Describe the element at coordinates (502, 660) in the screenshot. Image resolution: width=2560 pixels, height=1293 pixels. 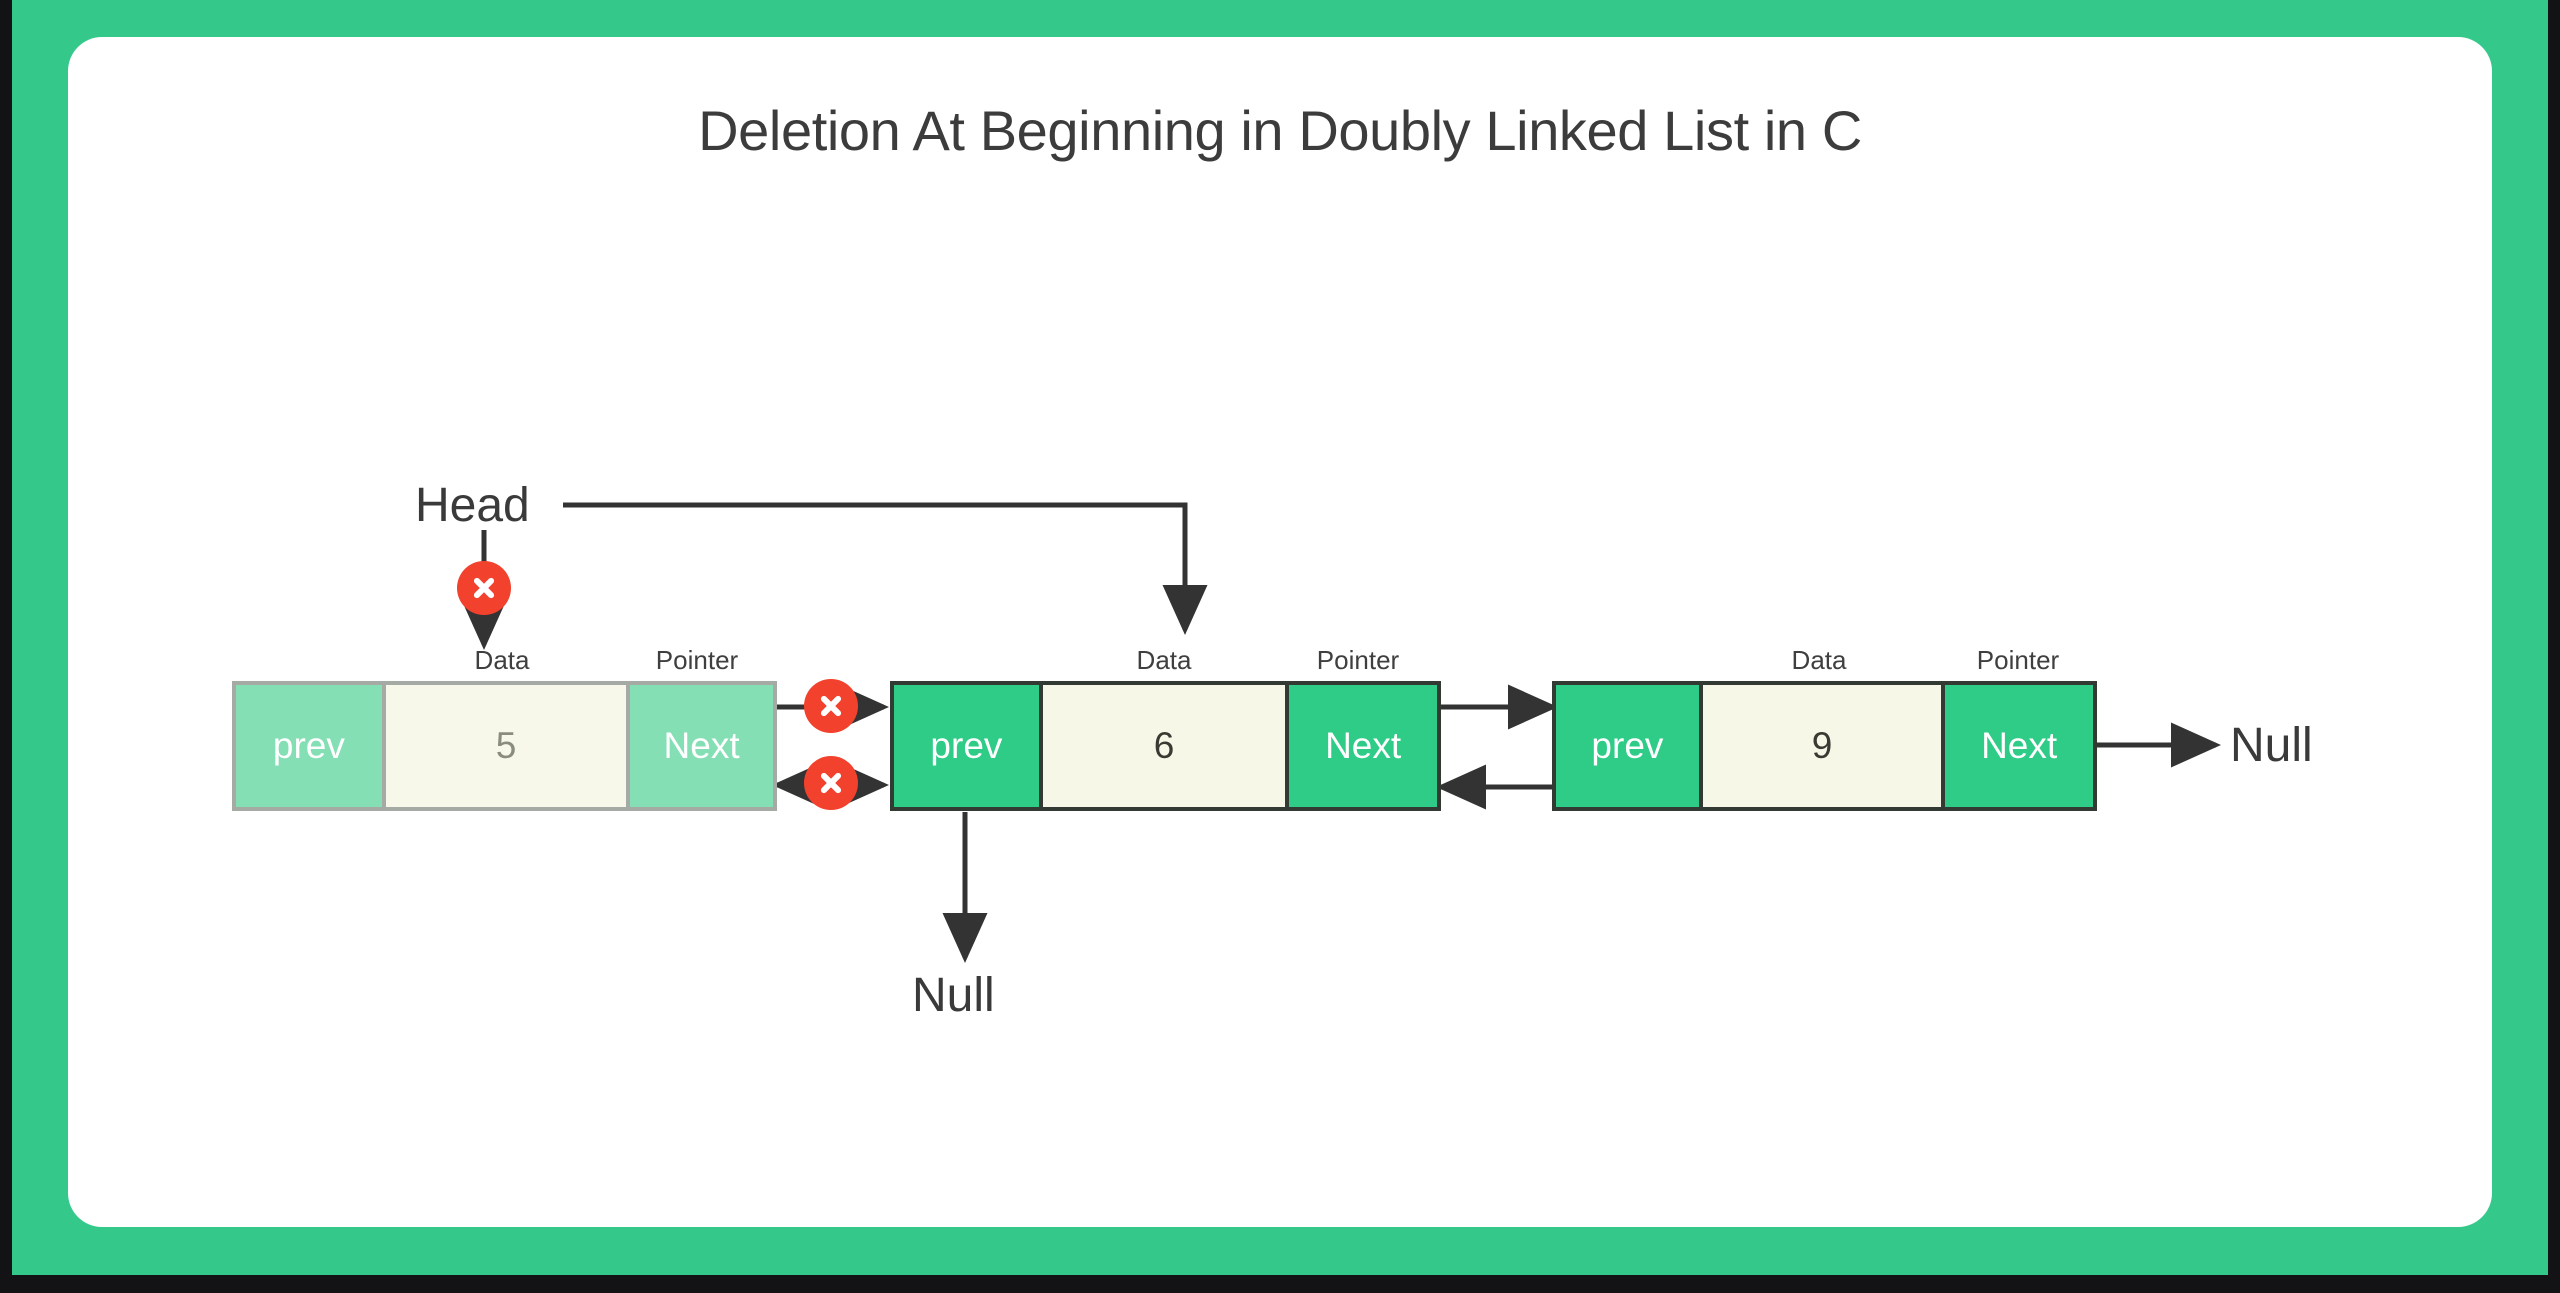
I see `node-1-data-caption: Data` at that location.